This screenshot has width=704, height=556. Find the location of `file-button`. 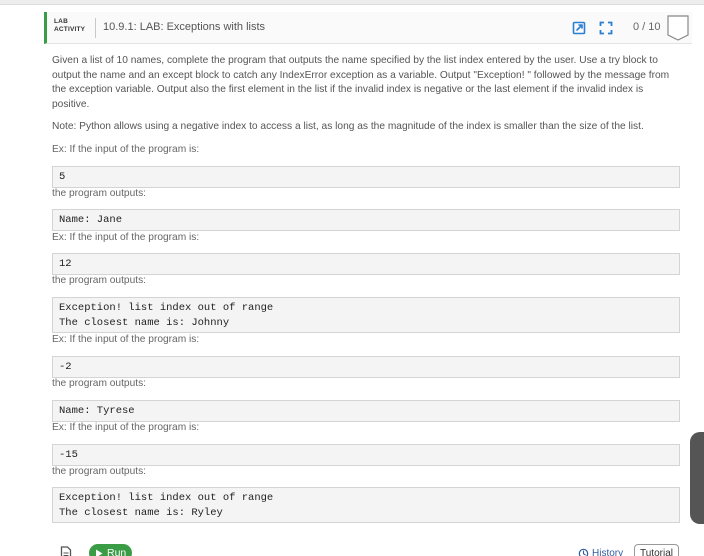

file-button is located at coordinates (66, 551).